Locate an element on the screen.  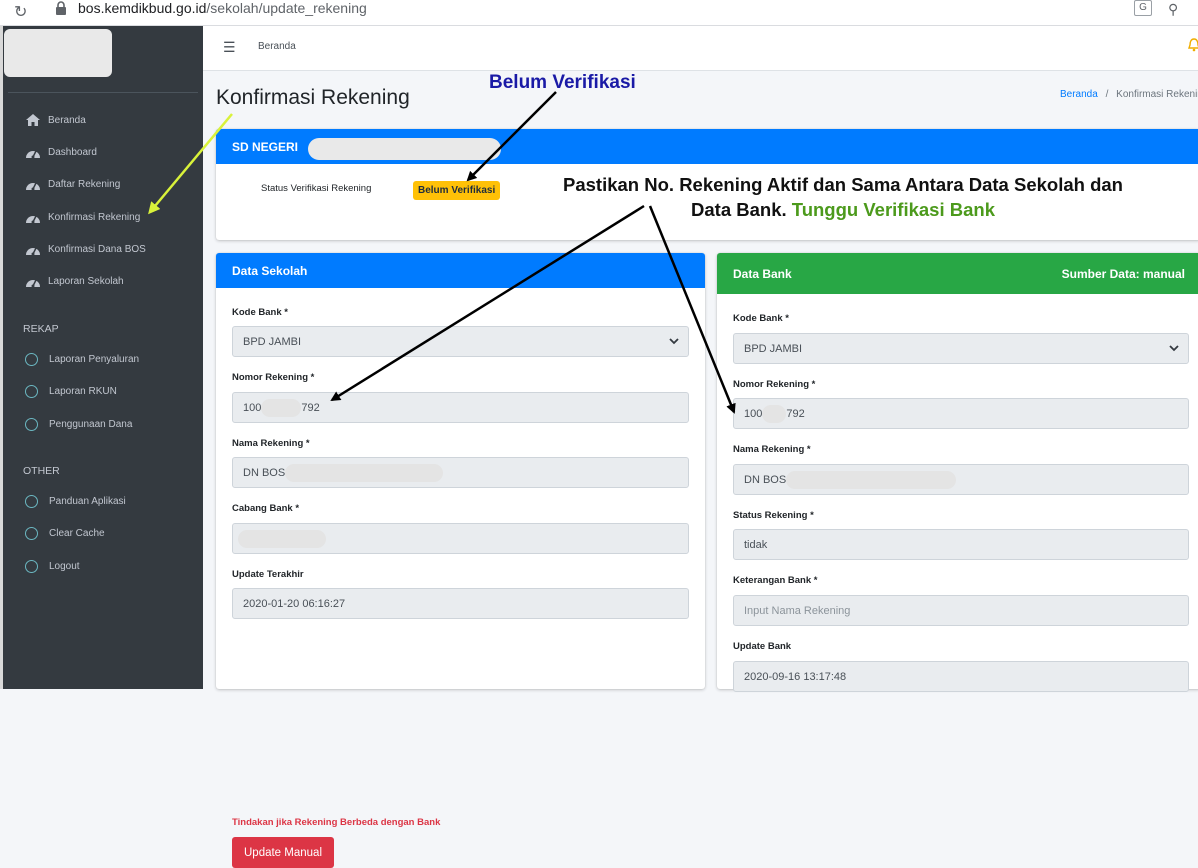
brand-logo is located at coordinates (58, 53).